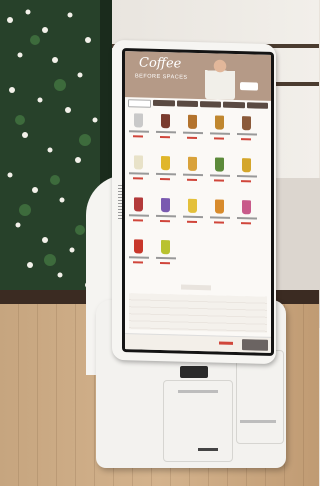 Image resolution: width=320 pixels, height=486 pixels. What do you see at coordinates (208, 449) in the screenshot?
I see `brand-logo` at bounding box center [208, 449].